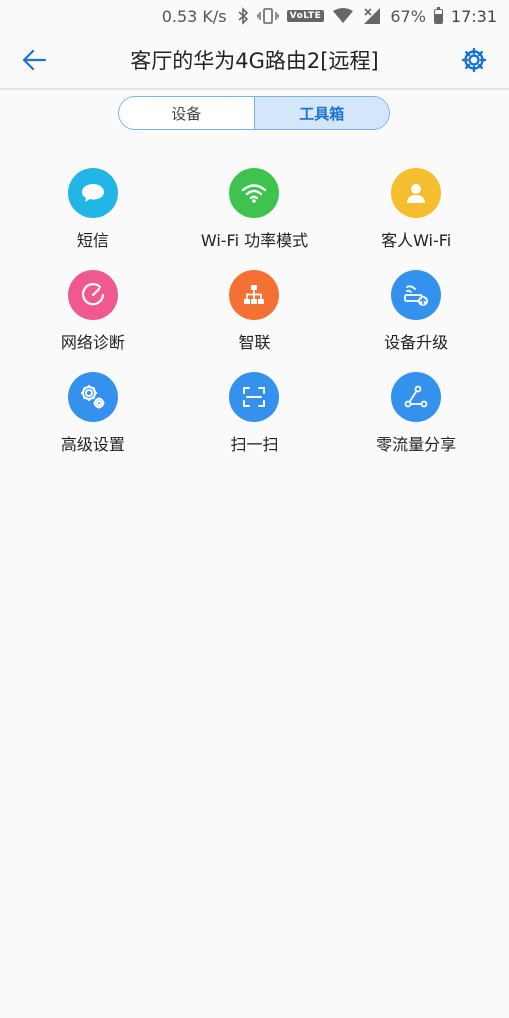 The width and height of the screenshot is (509, 1018). I want to click on tool-sms: 短信, so click(93, 210).